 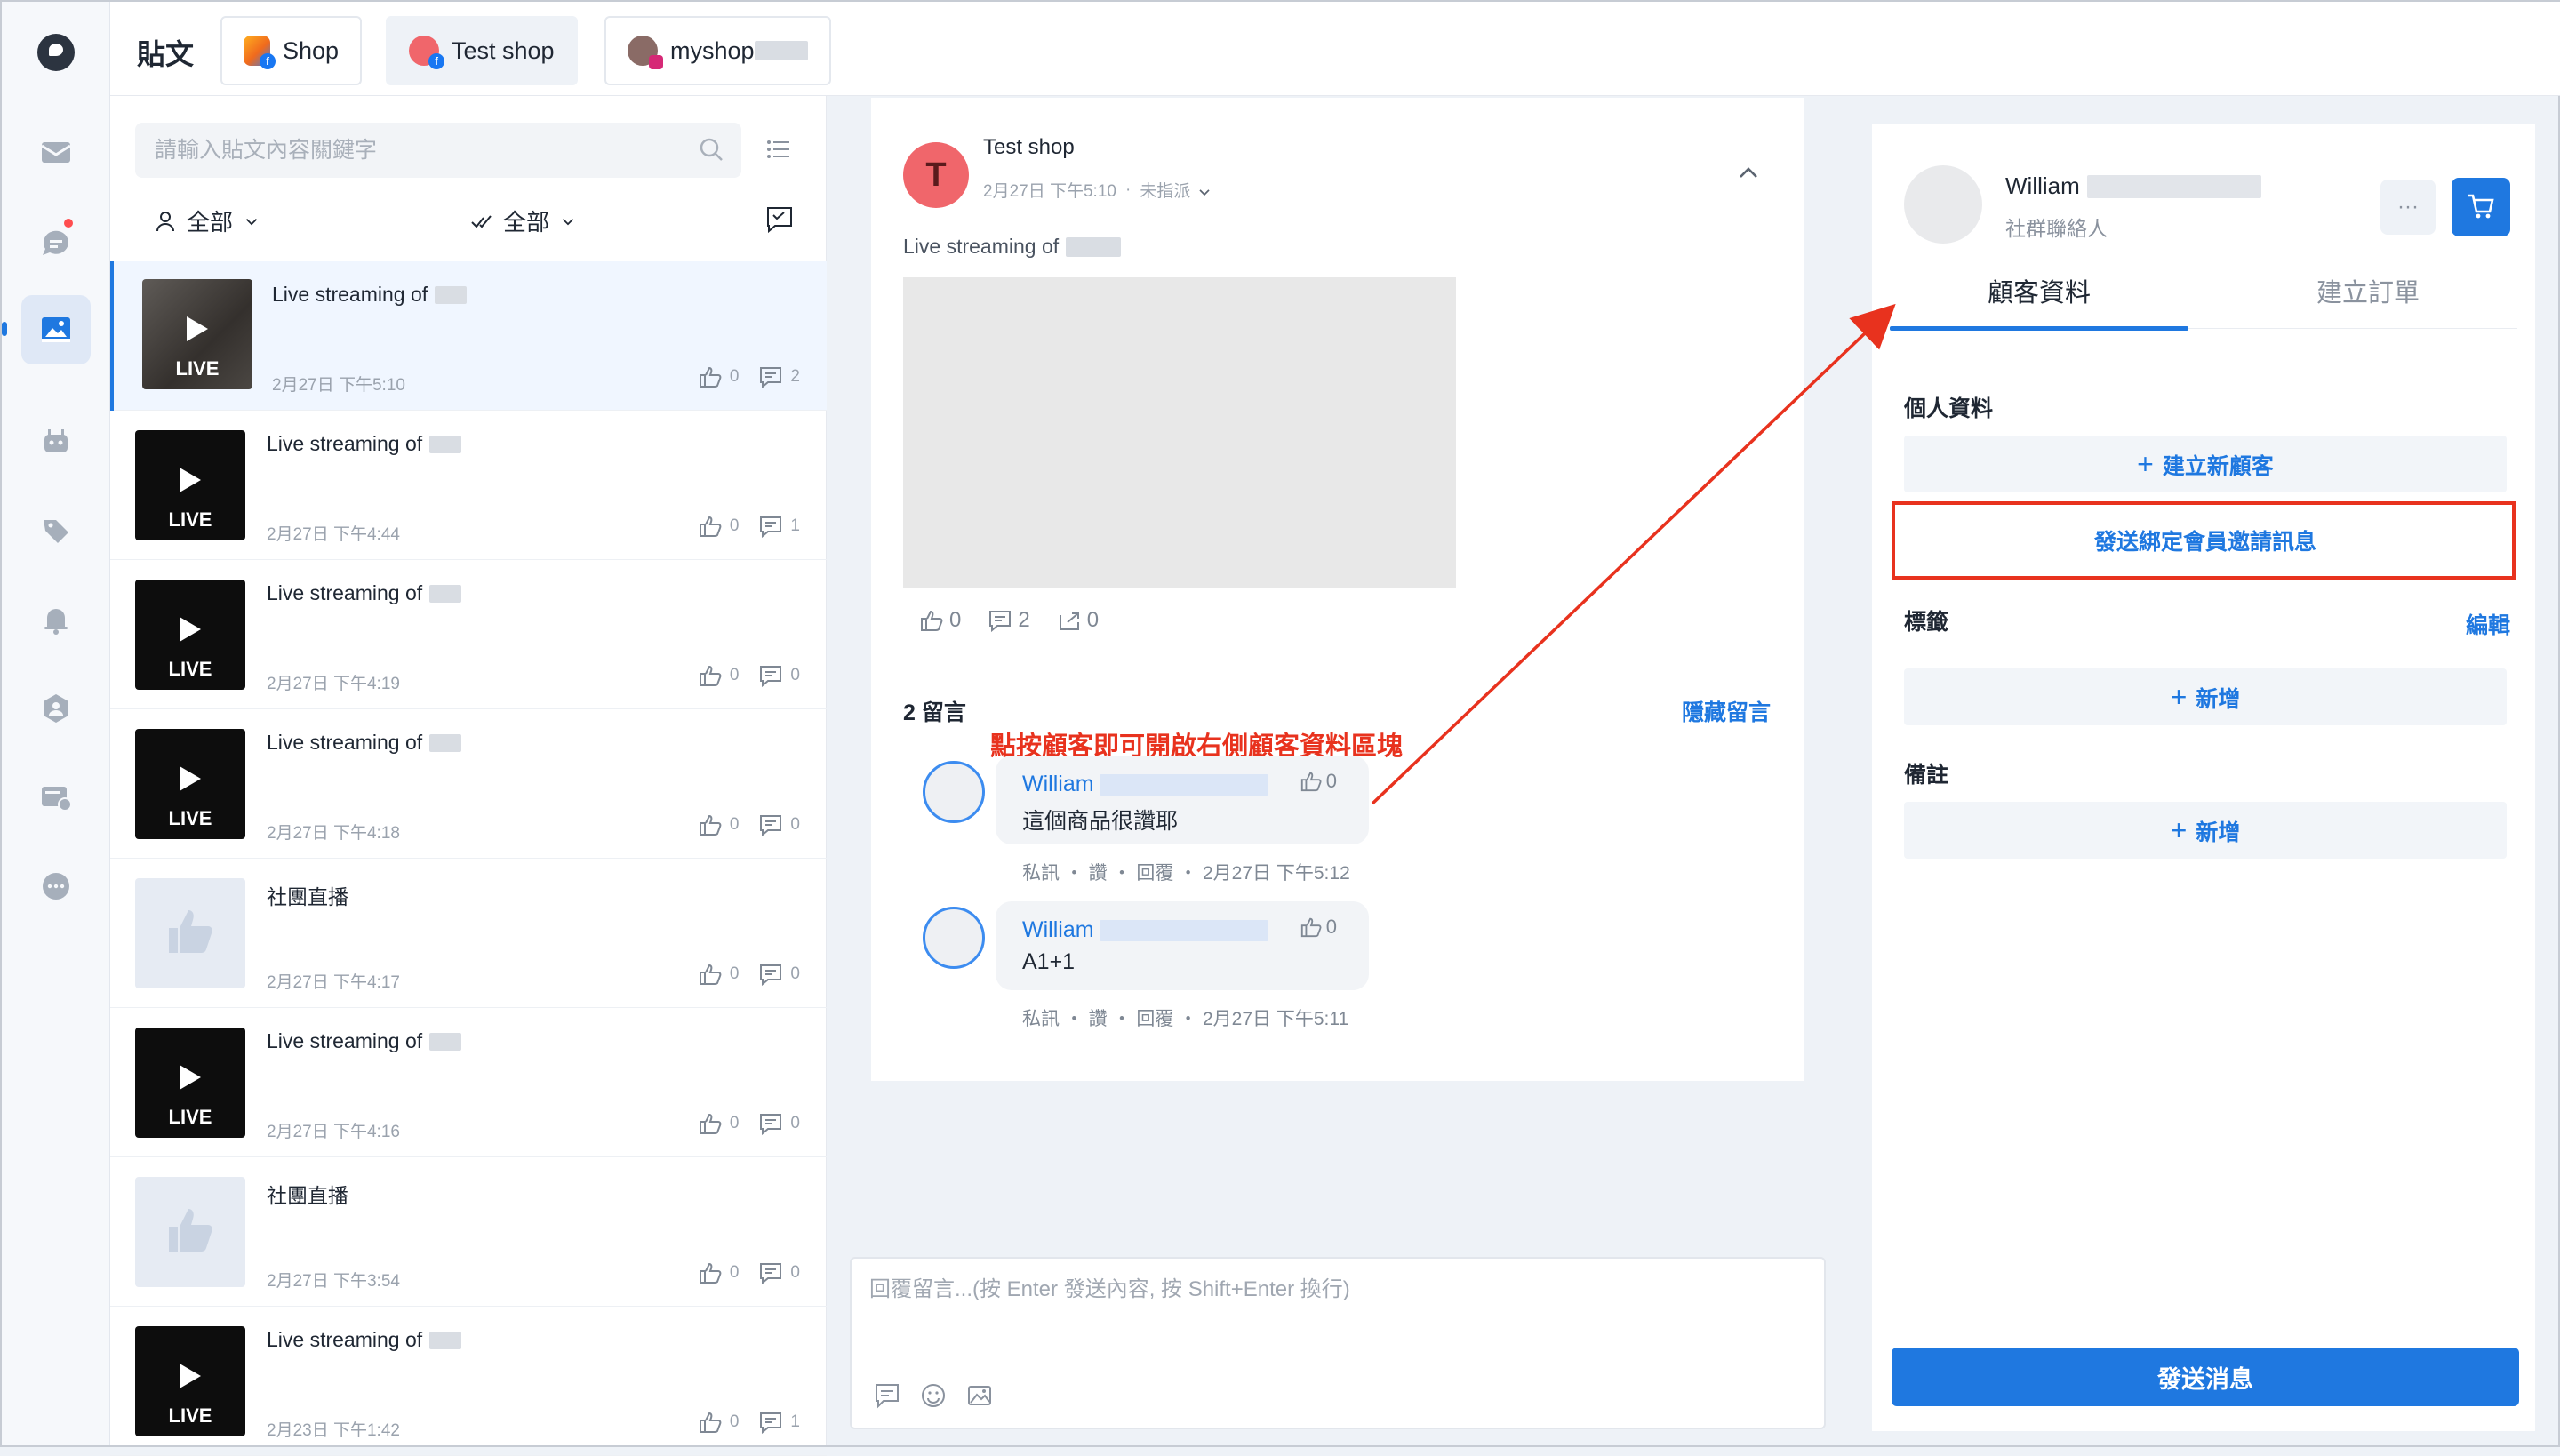 I want to click on post-list-item: LIVE Live streaming of 2月27日 下午4:16 0 0, so click(x=468, y=1082).